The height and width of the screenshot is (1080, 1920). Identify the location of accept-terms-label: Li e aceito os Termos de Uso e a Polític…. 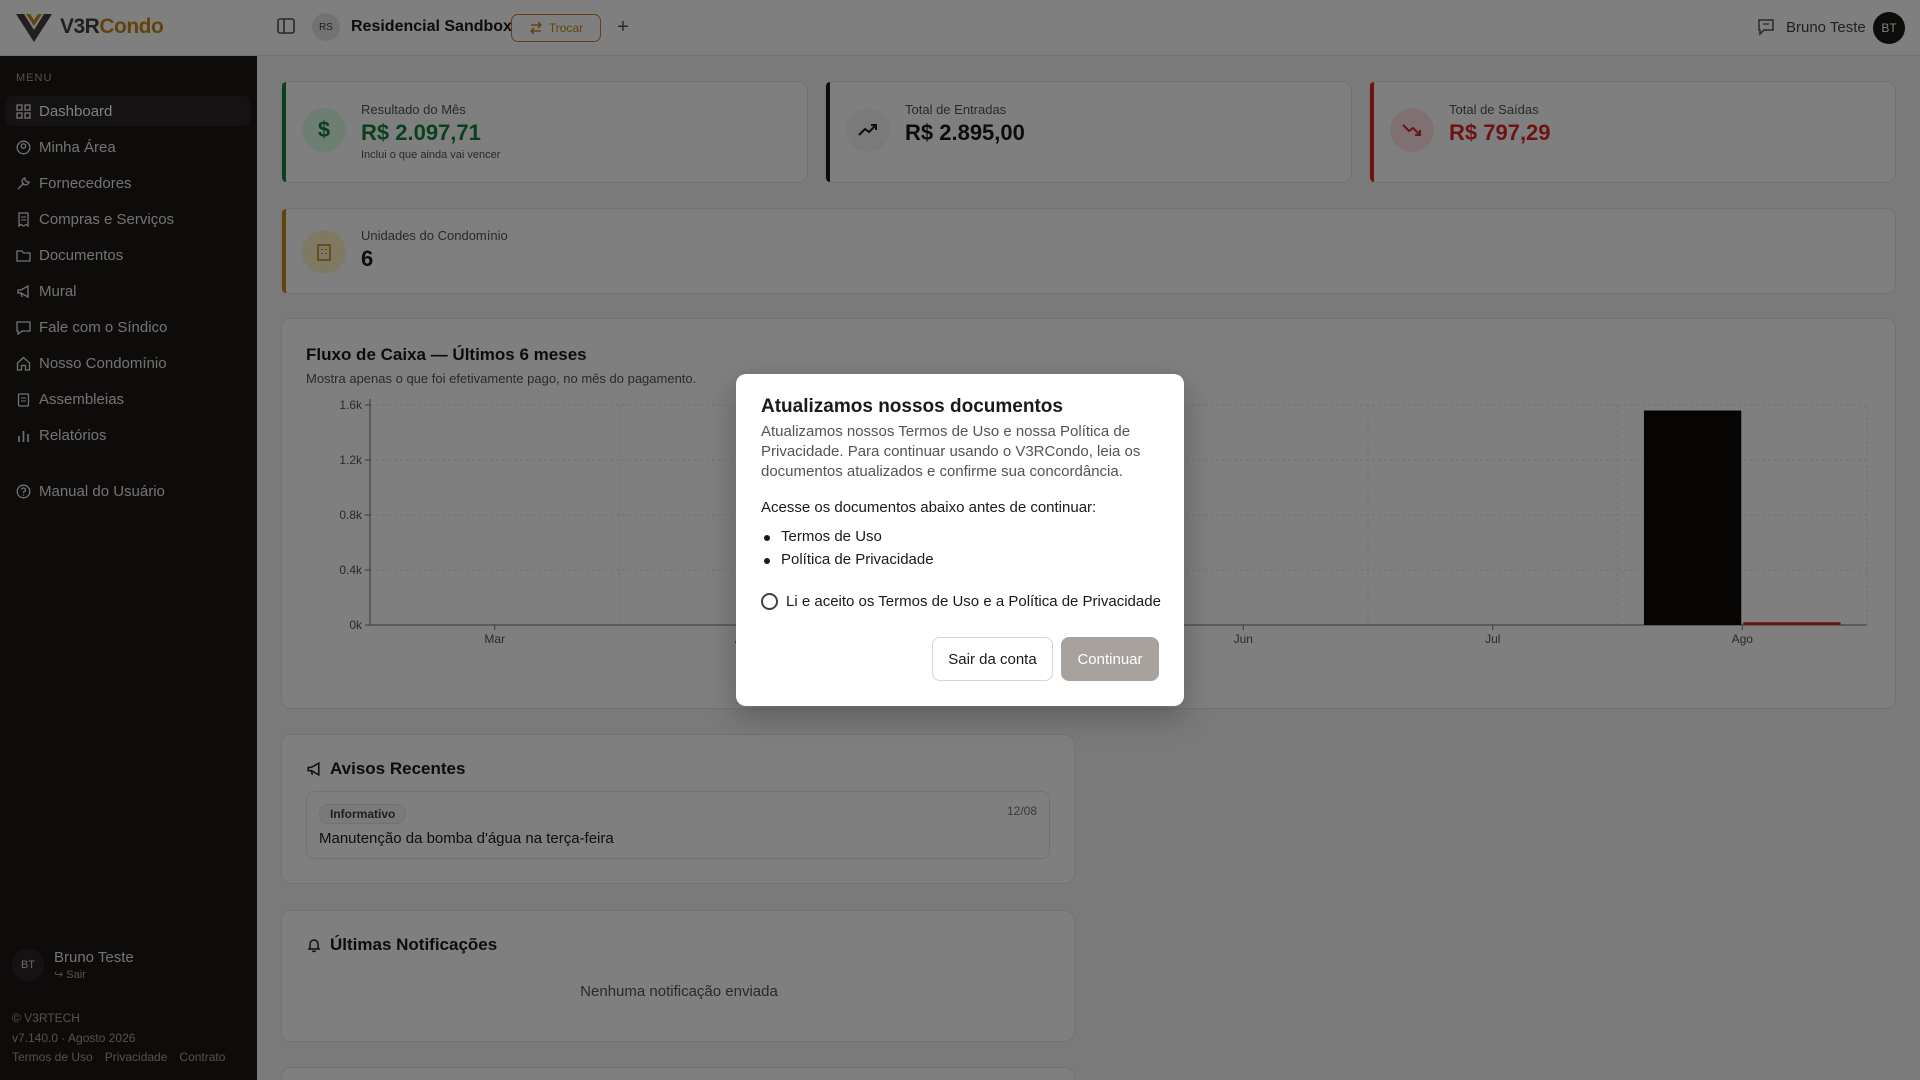
(973, 601).